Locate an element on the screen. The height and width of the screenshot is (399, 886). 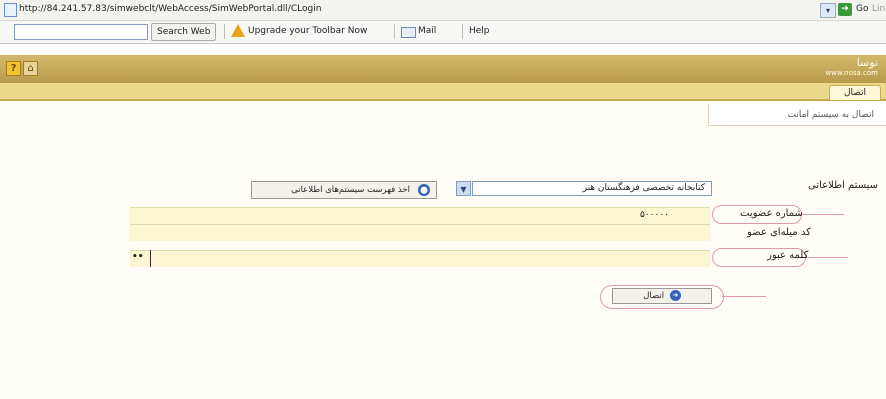
system-select: کتابخانه تخصصی فرهنگستان هنر is located at coordinates (592, 188).